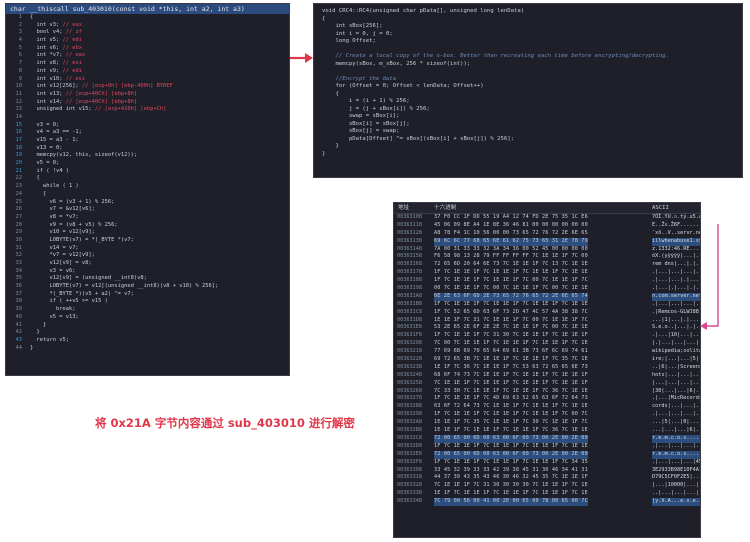 This screenshot has height=542, width=750. What do you see at coordinates (54, 247) in the screenshot?
I see `code-text: v14 = v7;` at bounding box center [54, 247].